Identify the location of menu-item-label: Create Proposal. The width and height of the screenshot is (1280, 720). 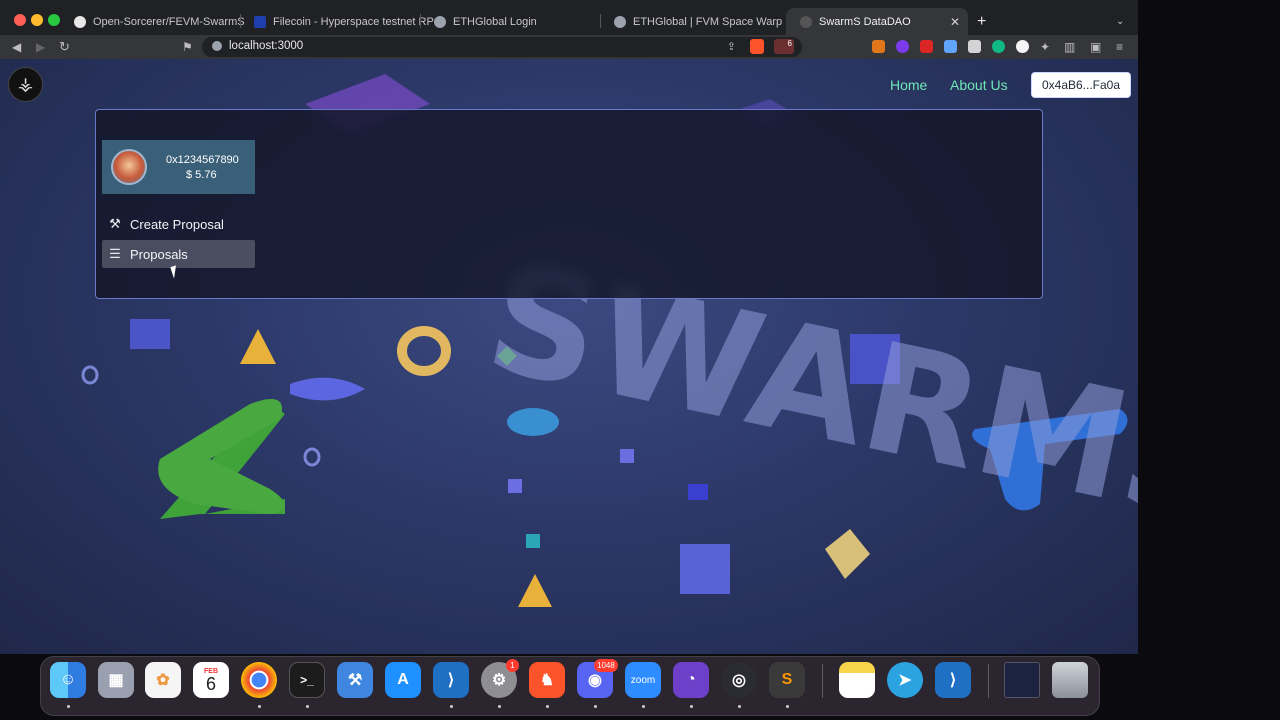
(177, 224).